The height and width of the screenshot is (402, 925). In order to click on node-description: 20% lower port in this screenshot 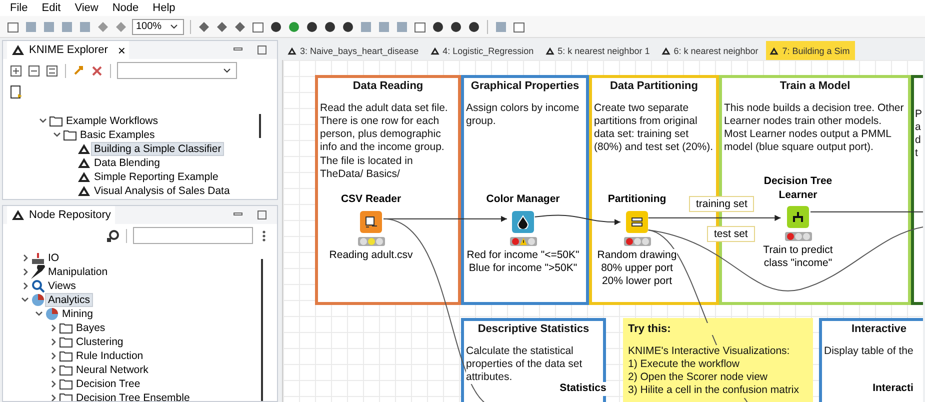, I will do `click(637, 281)`.